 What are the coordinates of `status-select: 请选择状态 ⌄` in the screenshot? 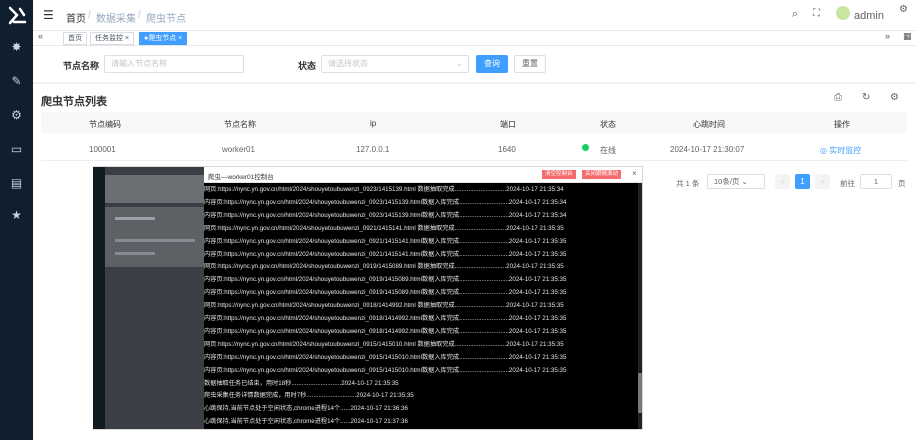 It's located at (395, 64).